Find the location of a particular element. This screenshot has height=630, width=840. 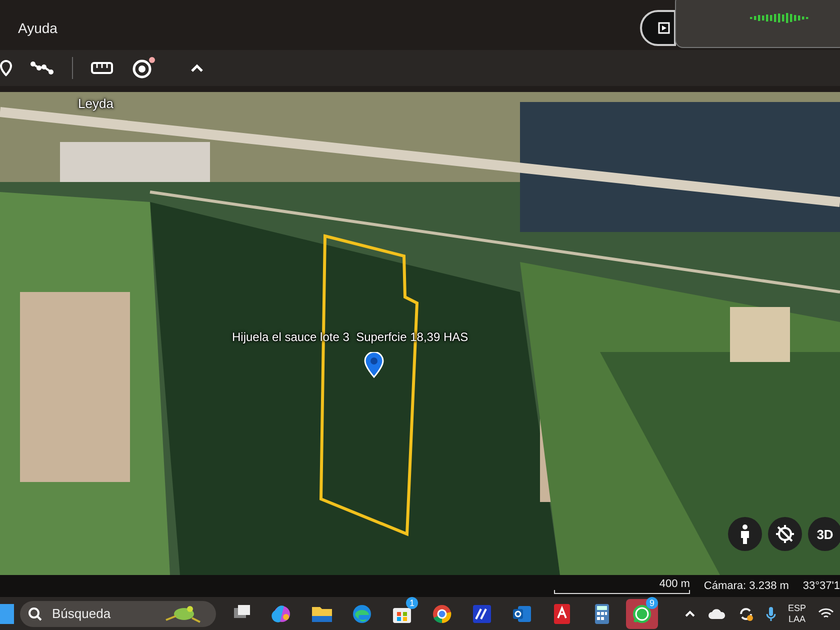

map-pin-icon is located at coordinates (374, 365).